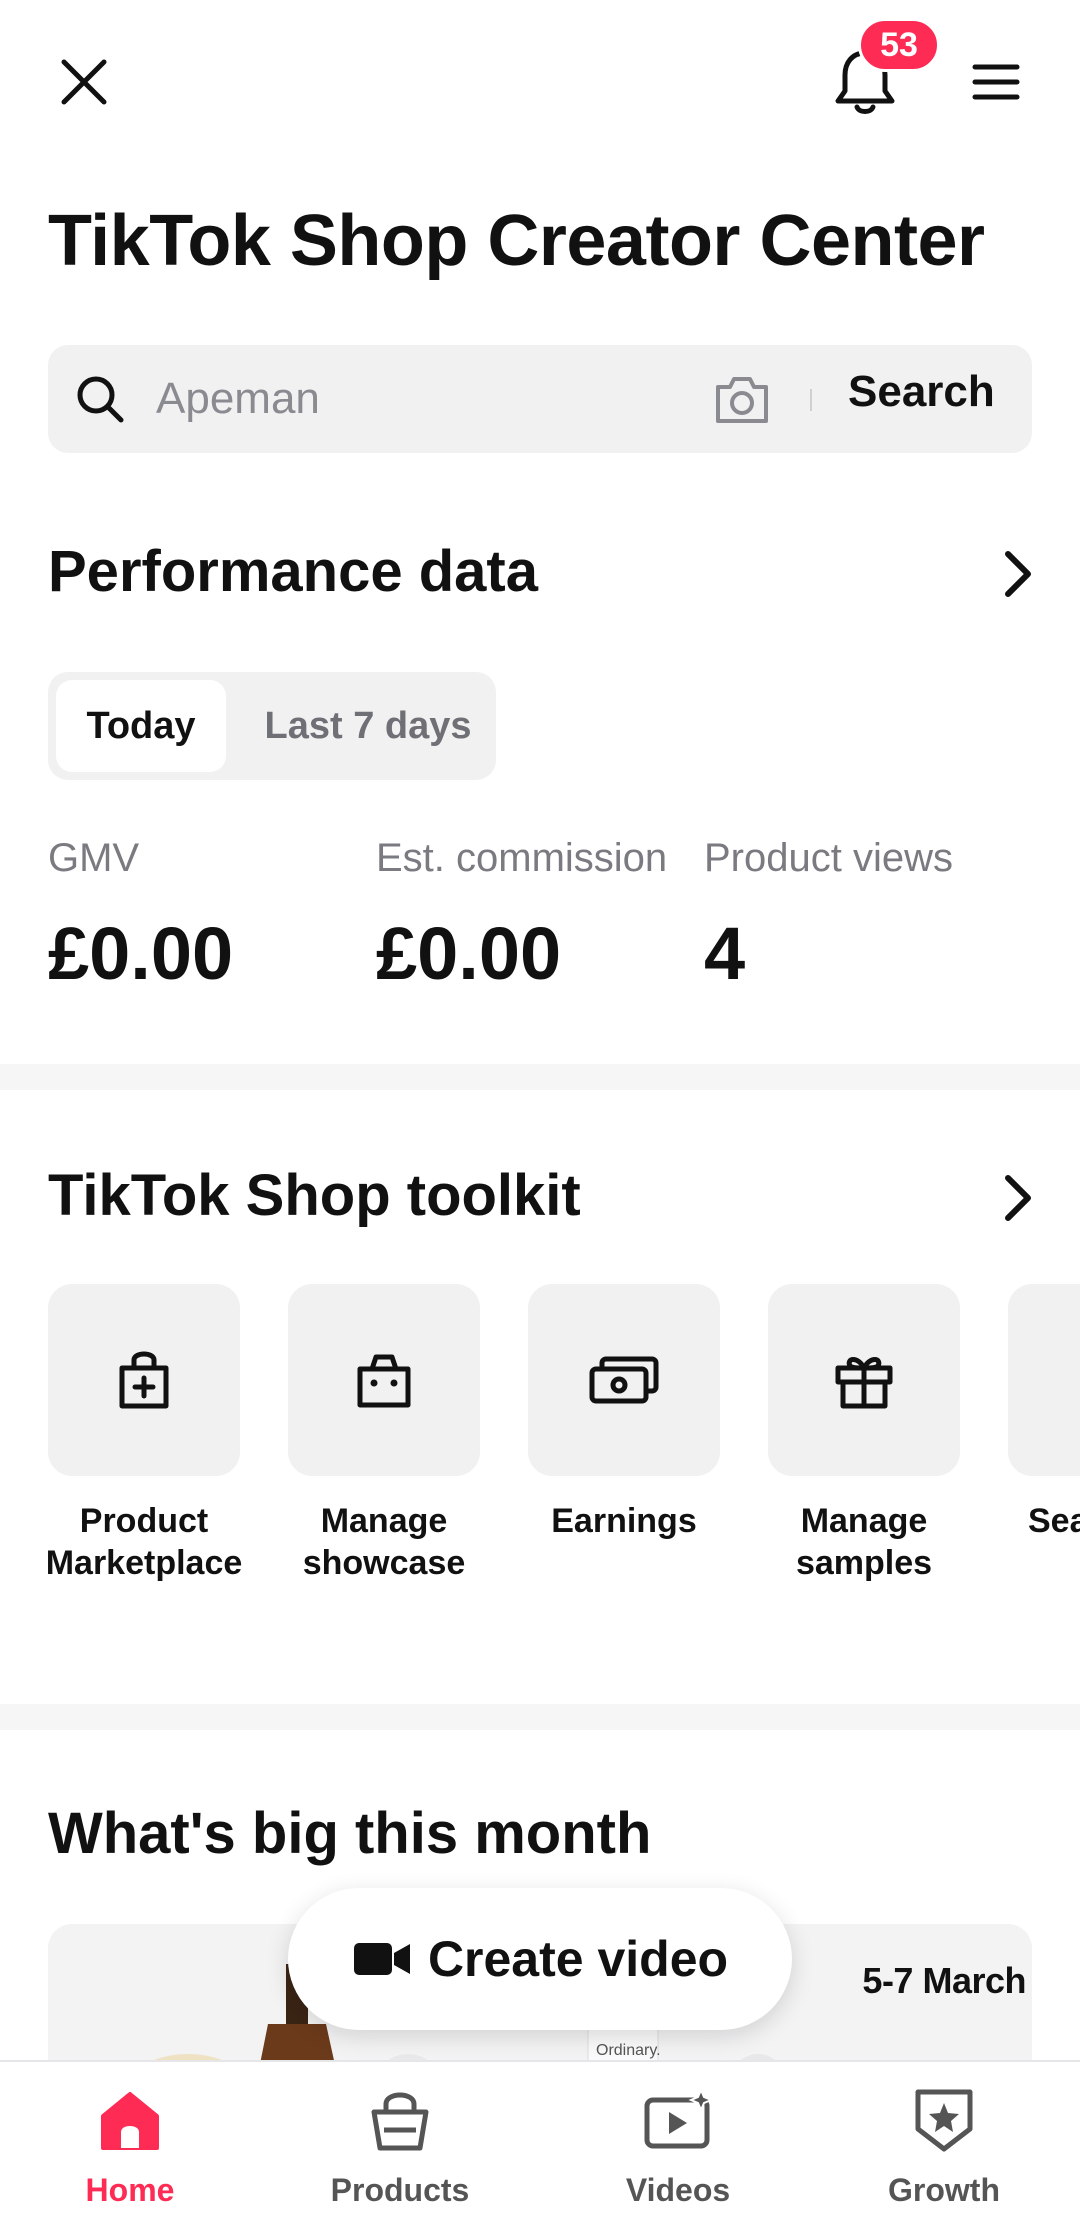 This screenshot has width=1080, height=2240. Describe the element at coordinates (350, 1833) in the screenshot. I see `big-this-month-title: What's big this month` at that location.